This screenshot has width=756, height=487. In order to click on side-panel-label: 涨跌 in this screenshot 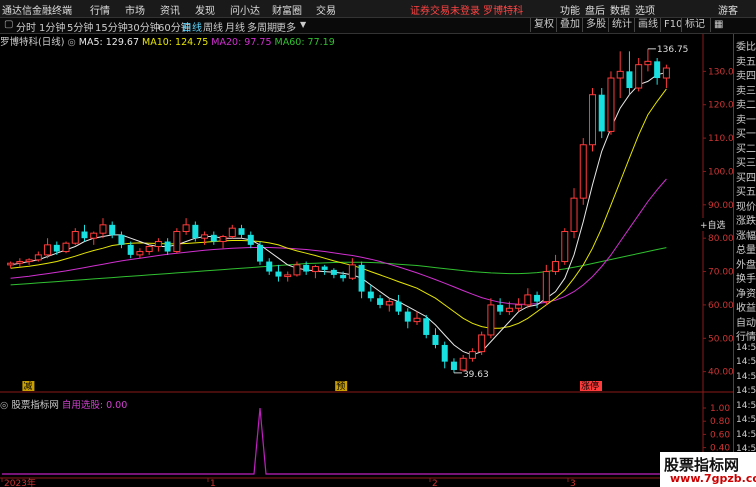, I will do `click(746, 221)`.